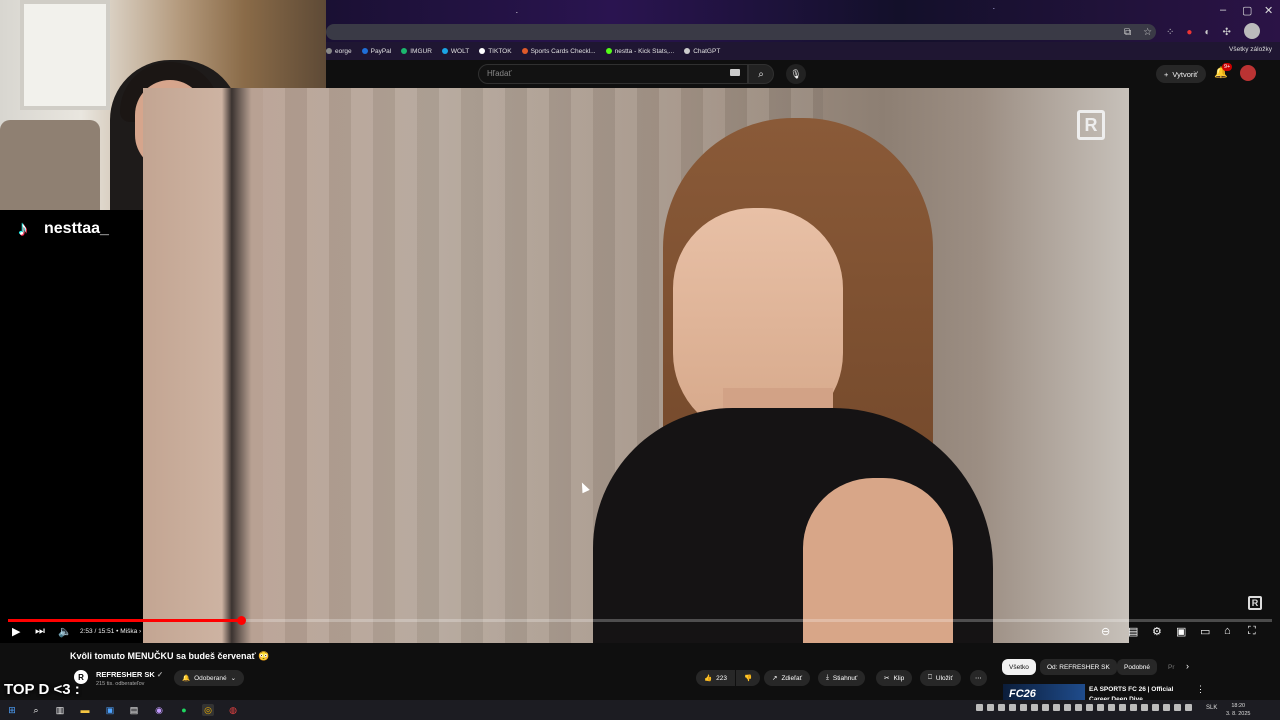  I want to click on puzzle-icon: ✣, so click(1226, 32).